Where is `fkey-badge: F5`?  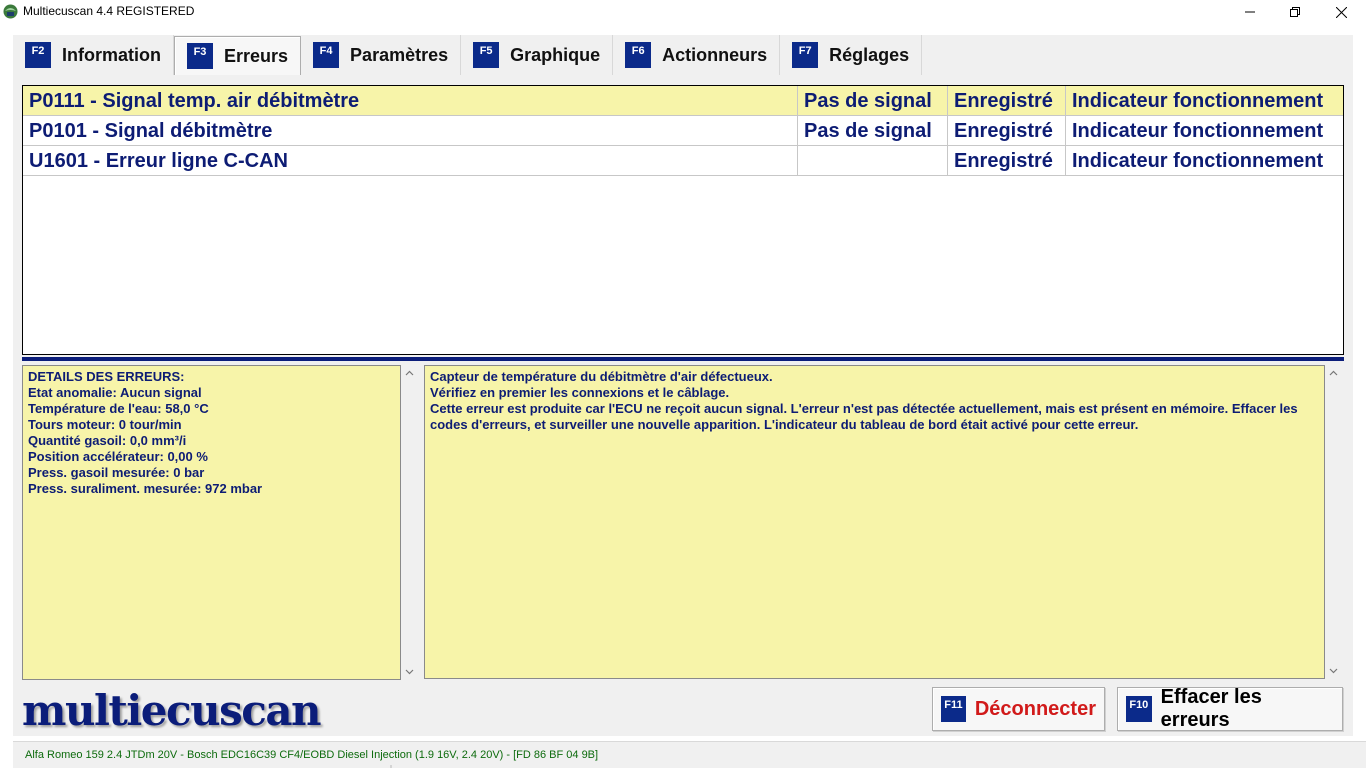
fkey-badge: F5 is located at coordinates (486, 55).